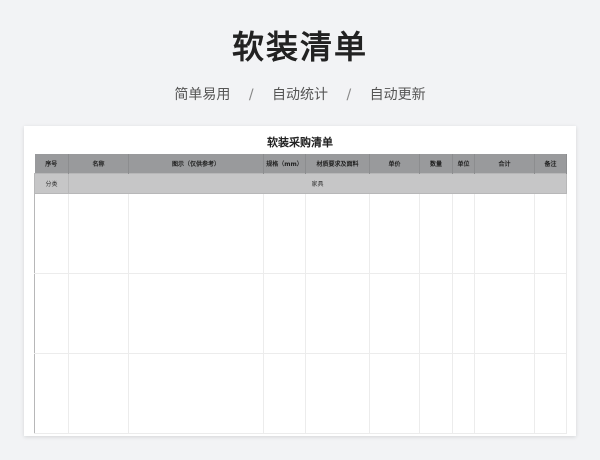 The height and width of the screenshot is (460, 600). What do you see at coordinates (202, 95) in the screenshot?
I see `feature-tag-easy: 简单易用` at bounding box center [202, 95].